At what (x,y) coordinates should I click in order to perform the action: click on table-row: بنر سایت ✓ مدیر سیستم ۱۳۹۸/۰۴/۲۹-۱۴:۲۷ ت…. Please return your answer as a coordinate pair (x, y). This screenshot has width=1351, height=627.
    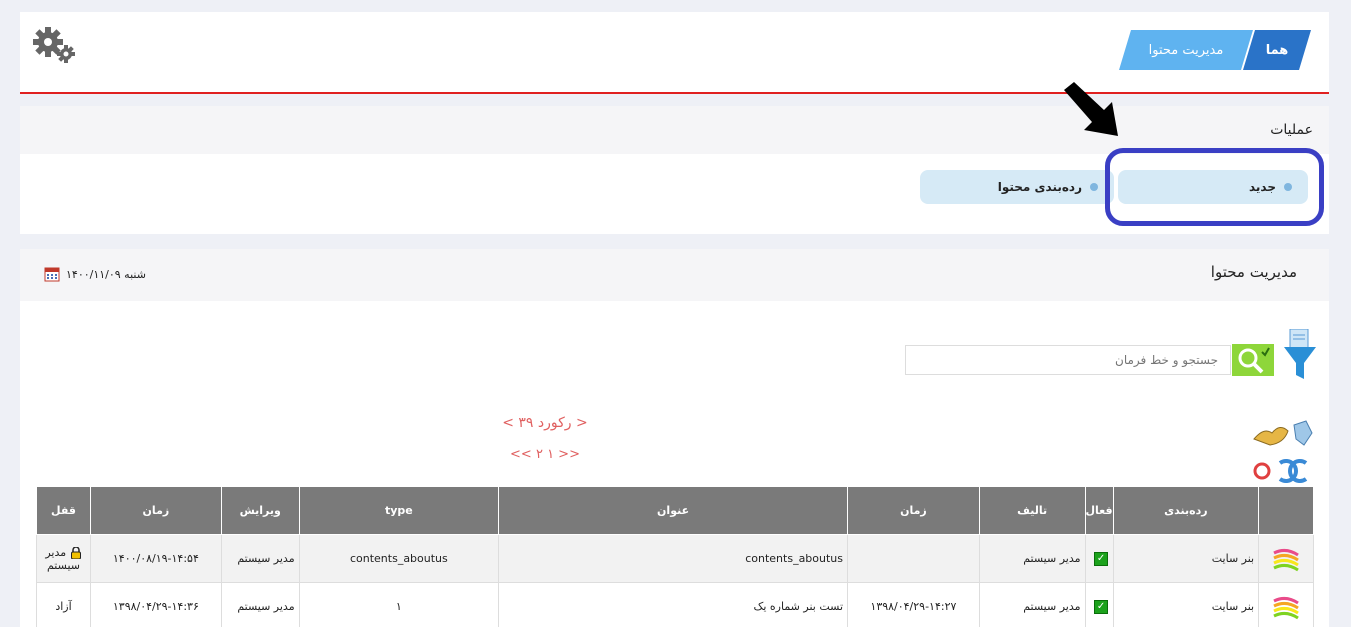
    Looking at the image, I should click on (675, 604).